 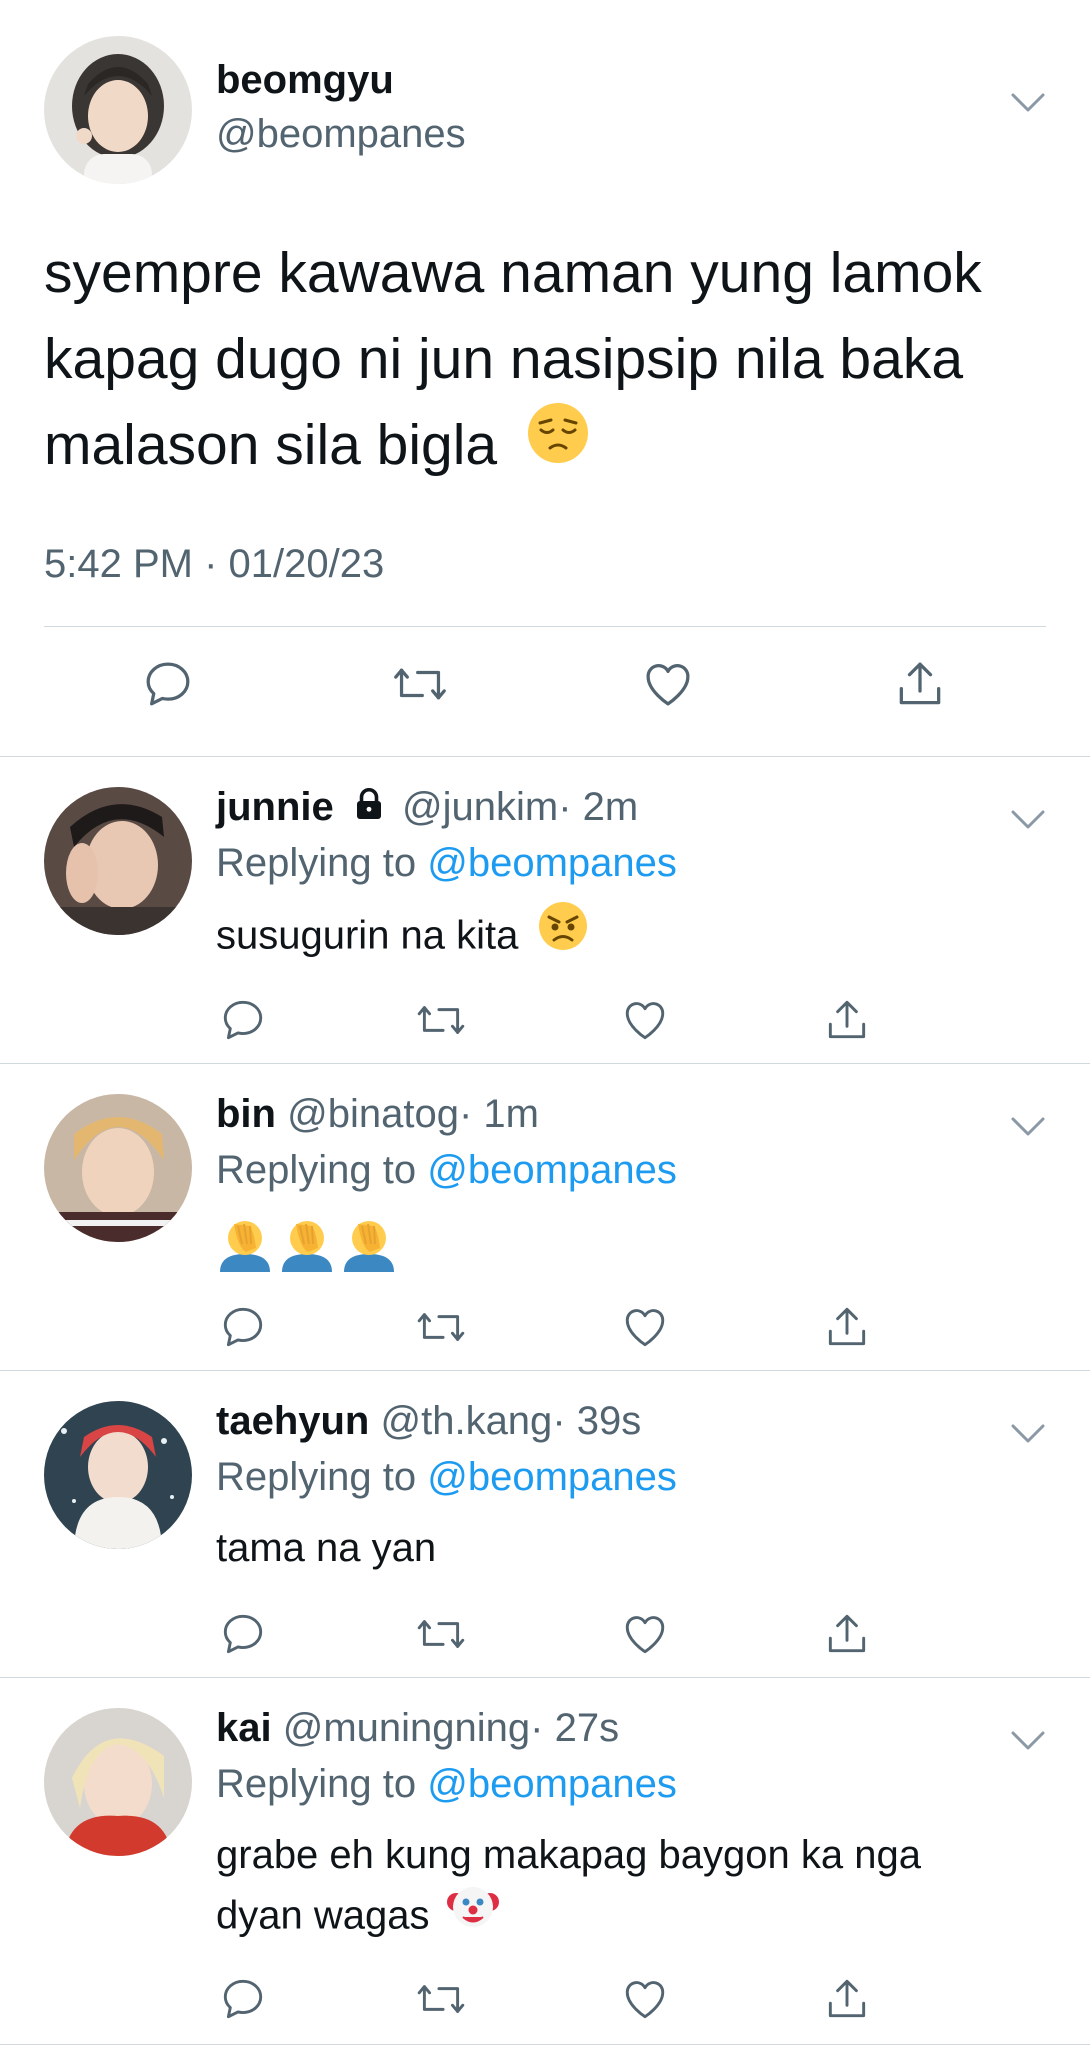 I want to click on reply-header: taehyun @th.kang· 39s, so click(x=428, y=1421).